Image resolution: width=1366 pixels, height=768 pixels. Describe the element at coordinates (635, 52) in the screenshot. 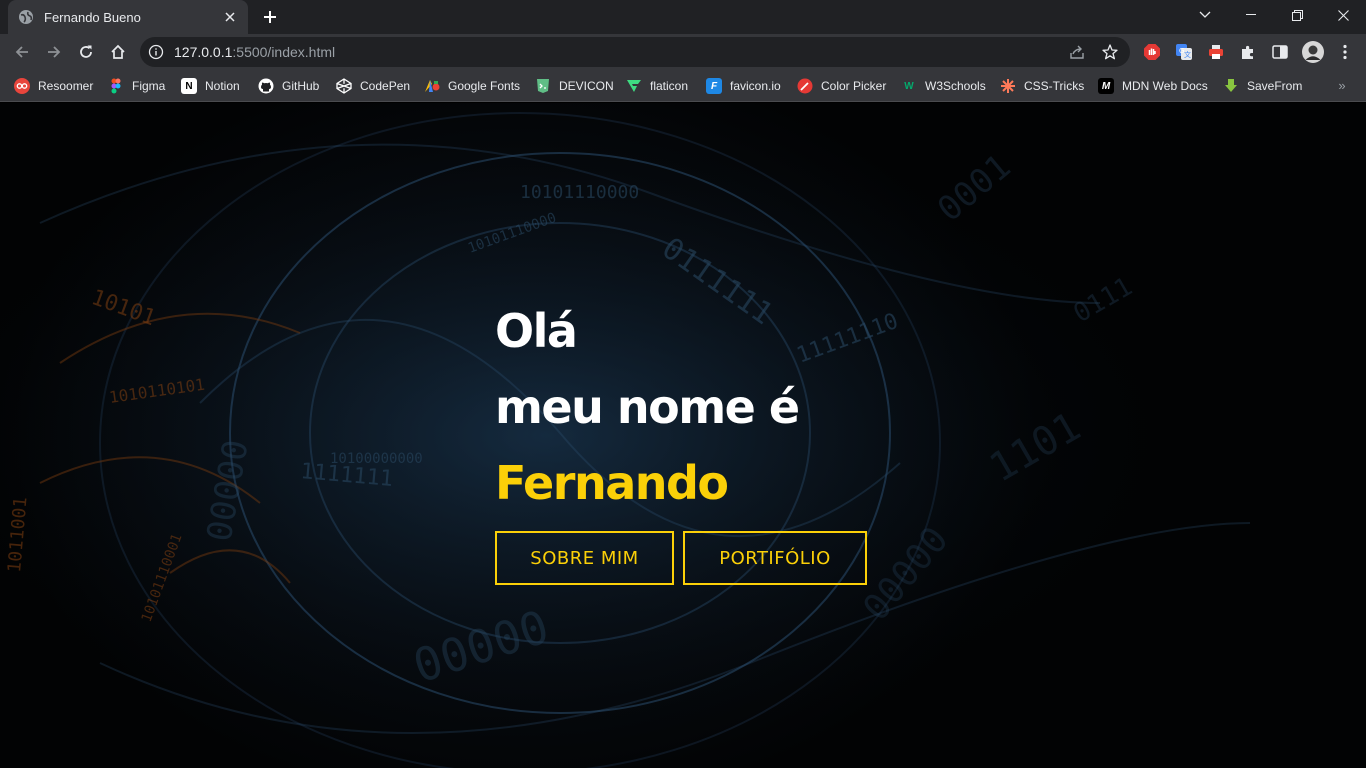

I see `address-bar: 127.0.0.1:5500/index.html` at that location.